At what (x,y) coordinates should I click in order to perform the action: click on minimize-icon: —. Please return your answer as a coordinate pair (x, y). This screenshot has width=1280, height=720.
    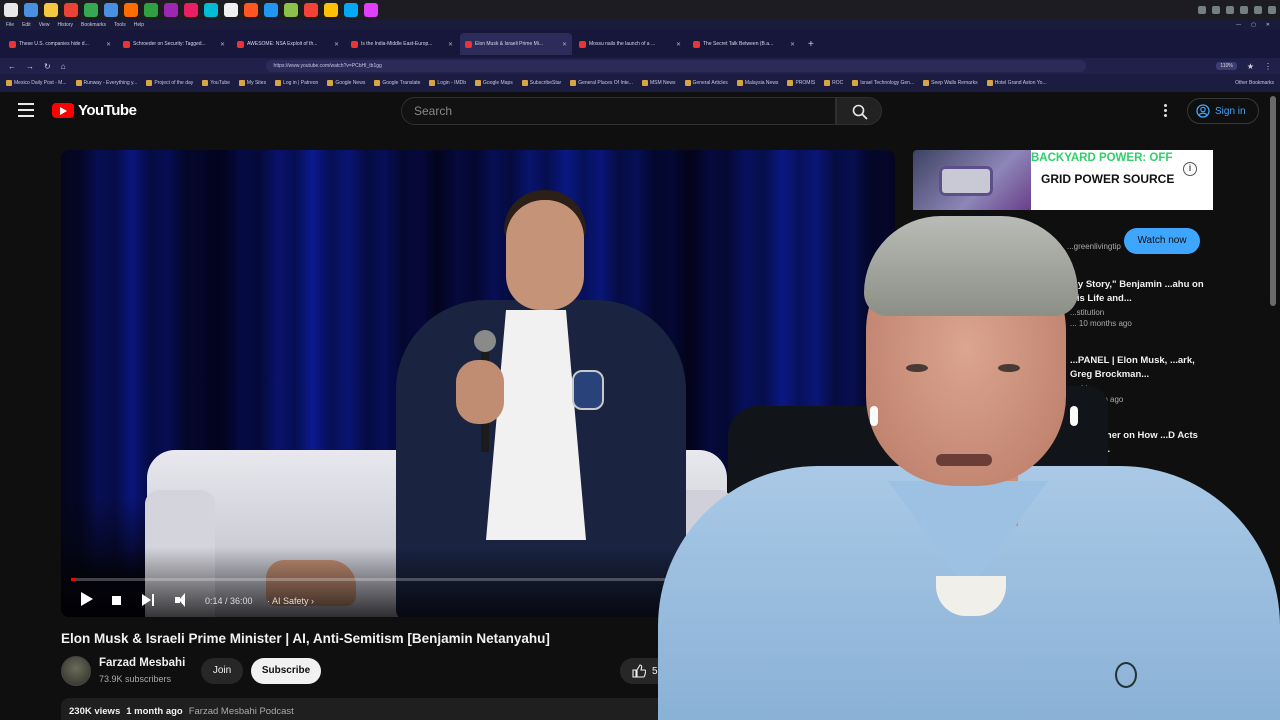
    Looking at the image, I should click on (1238, 25).